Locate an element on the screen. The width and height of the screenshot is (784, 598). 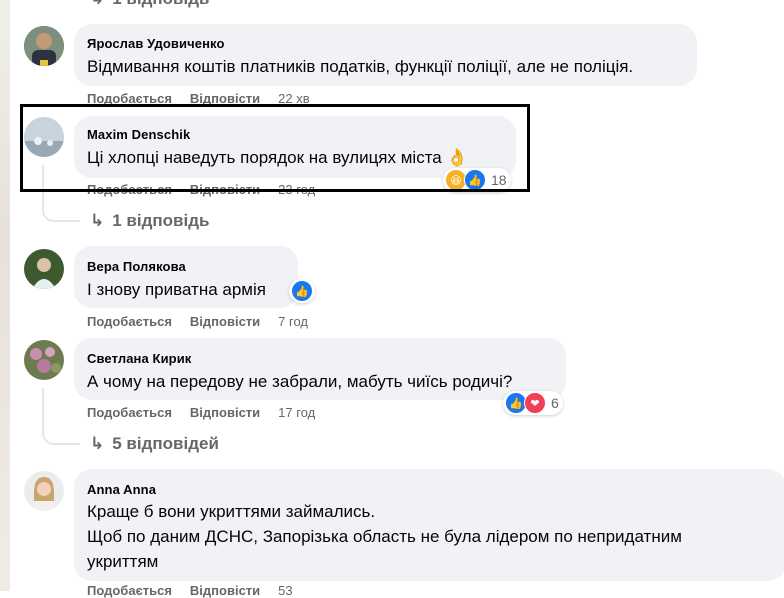
comment-author: Светлана Кирик is located at coordinates (139, 358).